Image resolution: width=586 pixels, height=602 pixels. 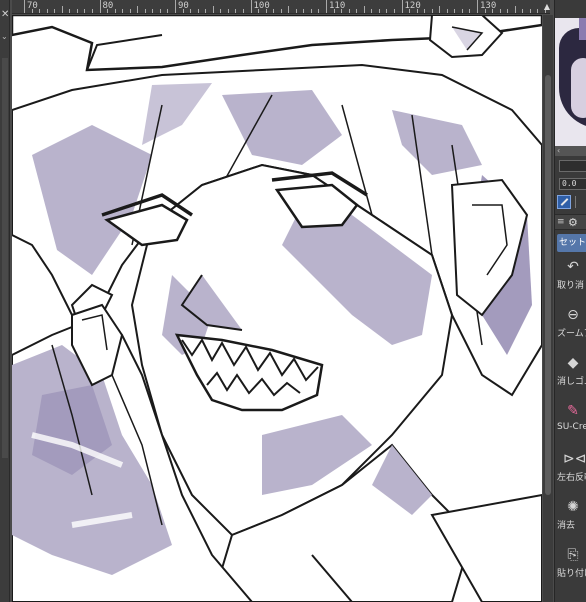 What do you see at coordinates (261, 6) in the screenshot?
I see `ruler-label: 100` at bounding box center [261, 6].